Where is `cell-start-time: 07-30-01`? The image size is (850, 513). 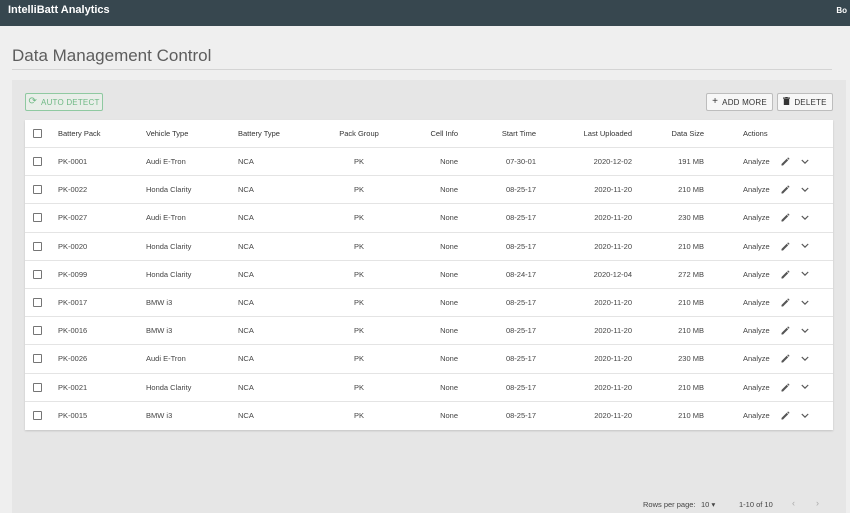 cell-start-time: 07-30-01 is located at coordinates (520, 162).